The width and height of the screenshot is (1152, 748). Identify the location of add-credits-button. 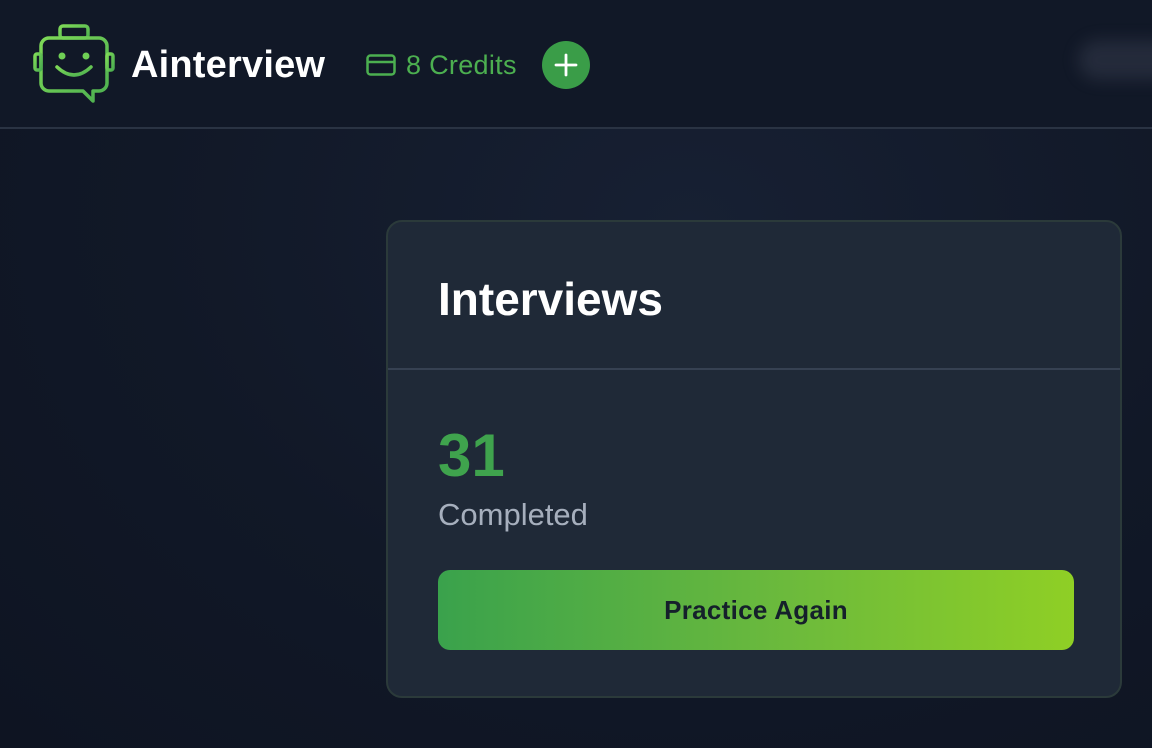
(566, 65).